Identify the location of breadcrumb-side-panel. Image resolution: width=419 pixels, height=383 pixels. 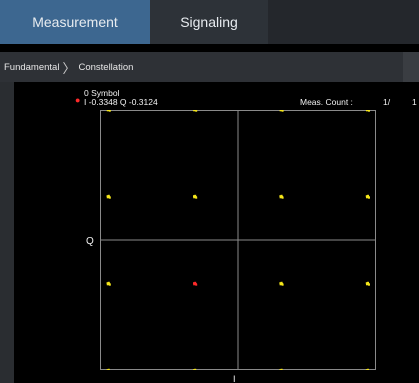
(411, 67).